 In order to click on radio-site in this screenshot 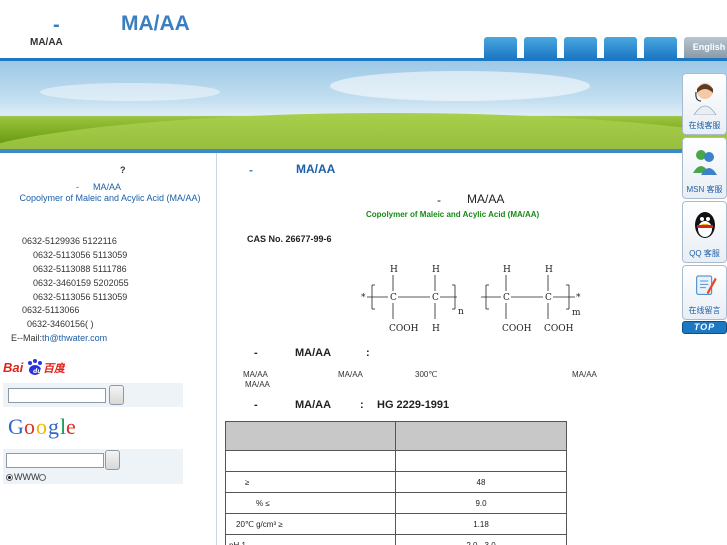, I will do `click(43, 477)`.